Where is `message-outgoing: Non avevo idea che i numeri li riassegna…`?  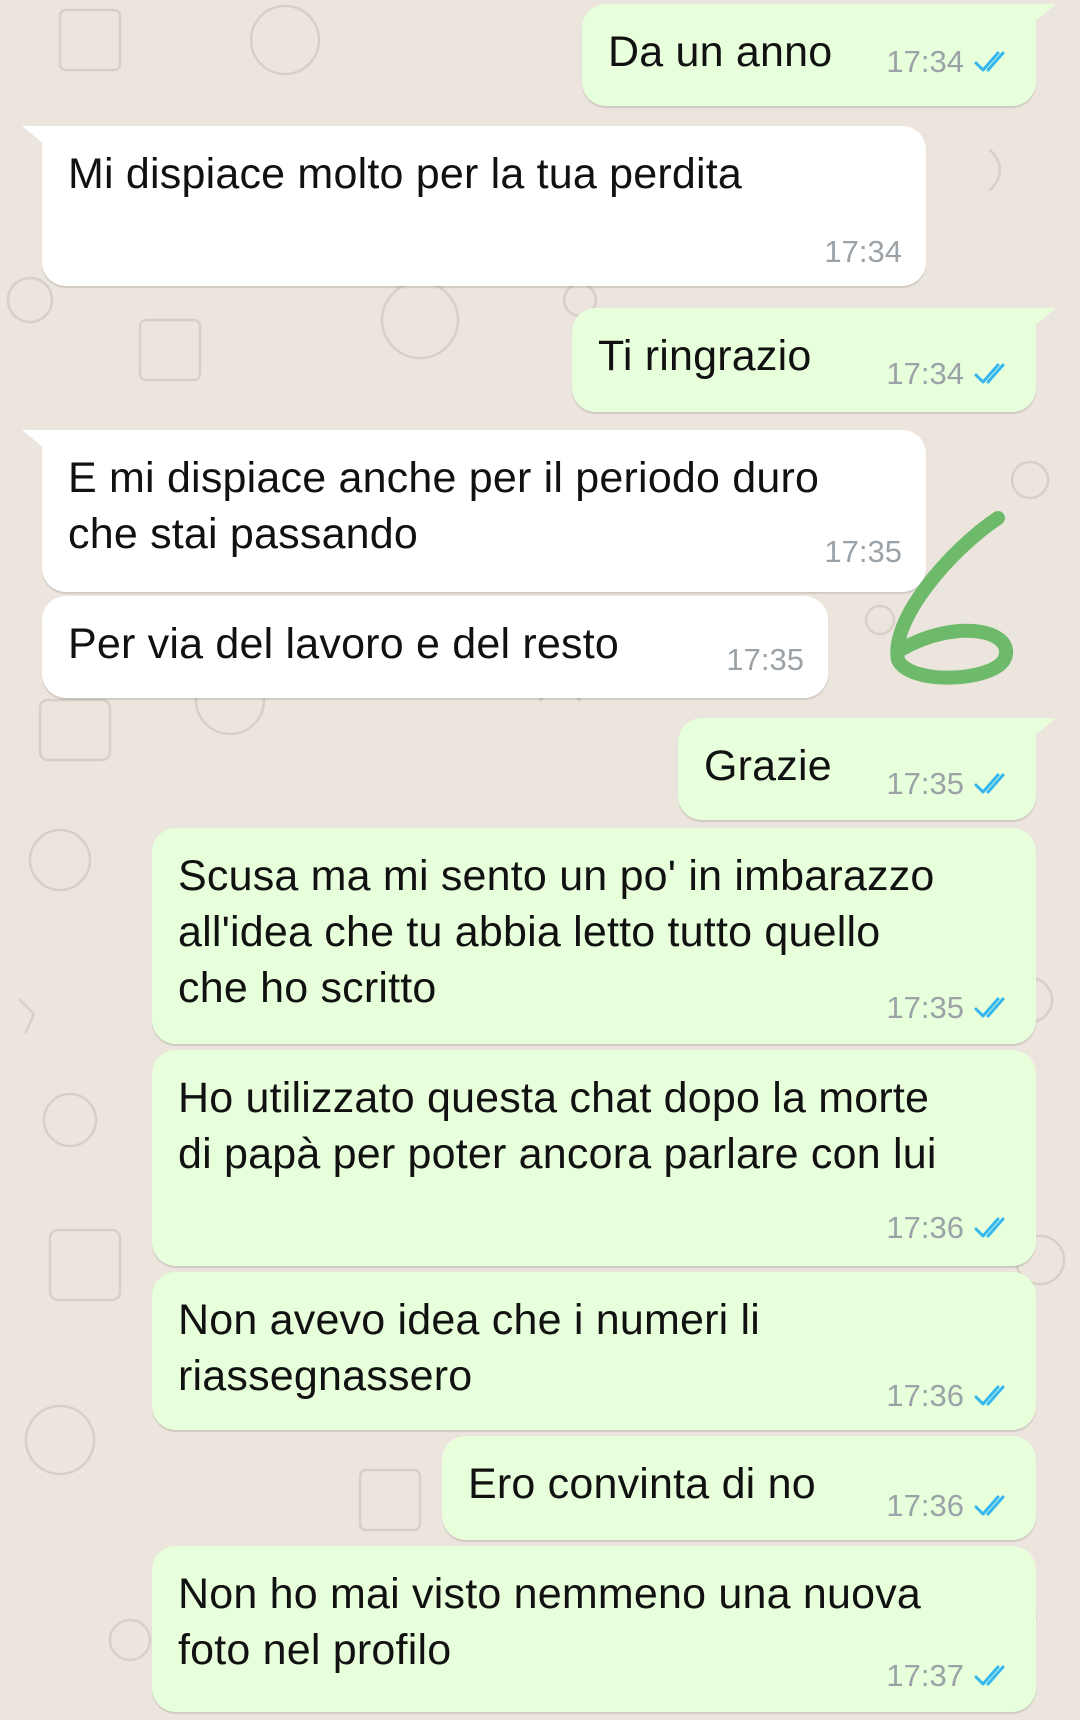 message-outgoing: Non avevo idea che i numeri li riassegna… is located at coordinates (594, 1351).